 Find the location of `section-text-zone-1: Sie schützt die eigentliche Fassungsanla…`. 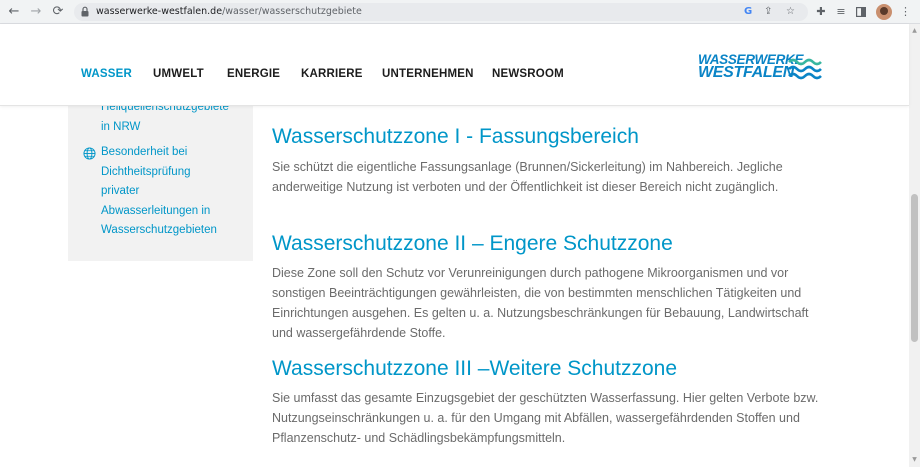

section-text-zone-1: Sie schützt die eigentliche Fassungsanla… is located at coordinates (527, 177).